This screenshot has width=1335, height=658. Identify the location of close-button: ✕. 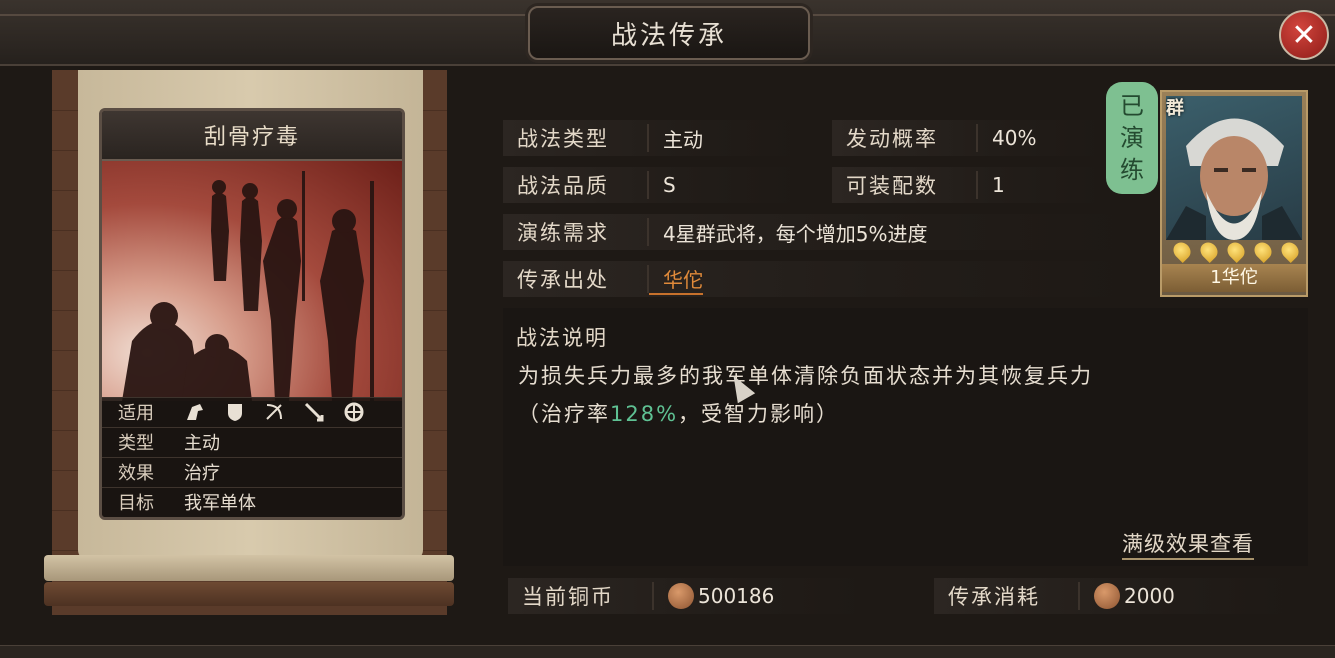
(1304, 35).